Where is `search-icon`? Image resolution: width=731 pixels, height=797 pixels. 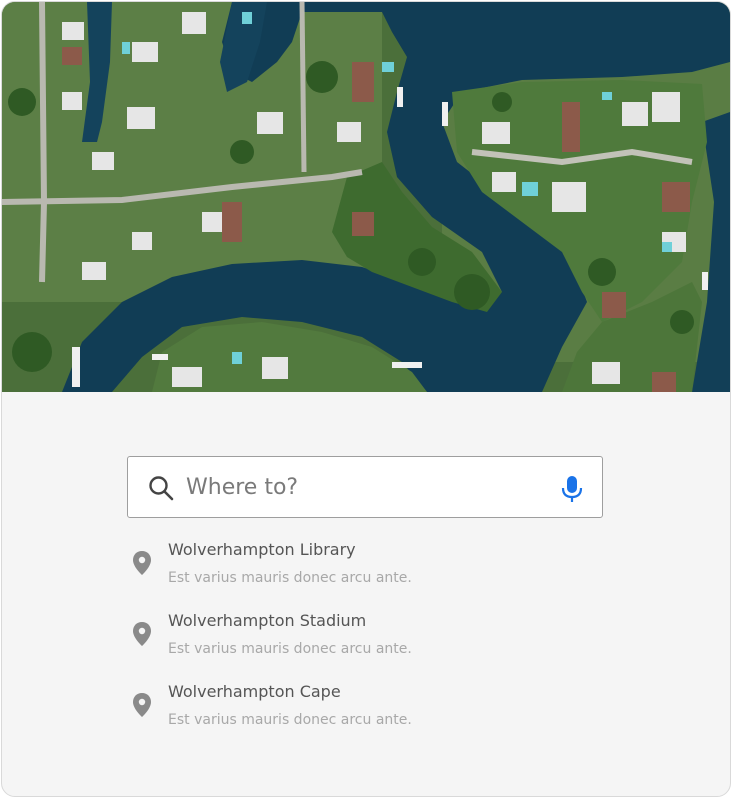 search-icon is located at coordinates (161, 488).